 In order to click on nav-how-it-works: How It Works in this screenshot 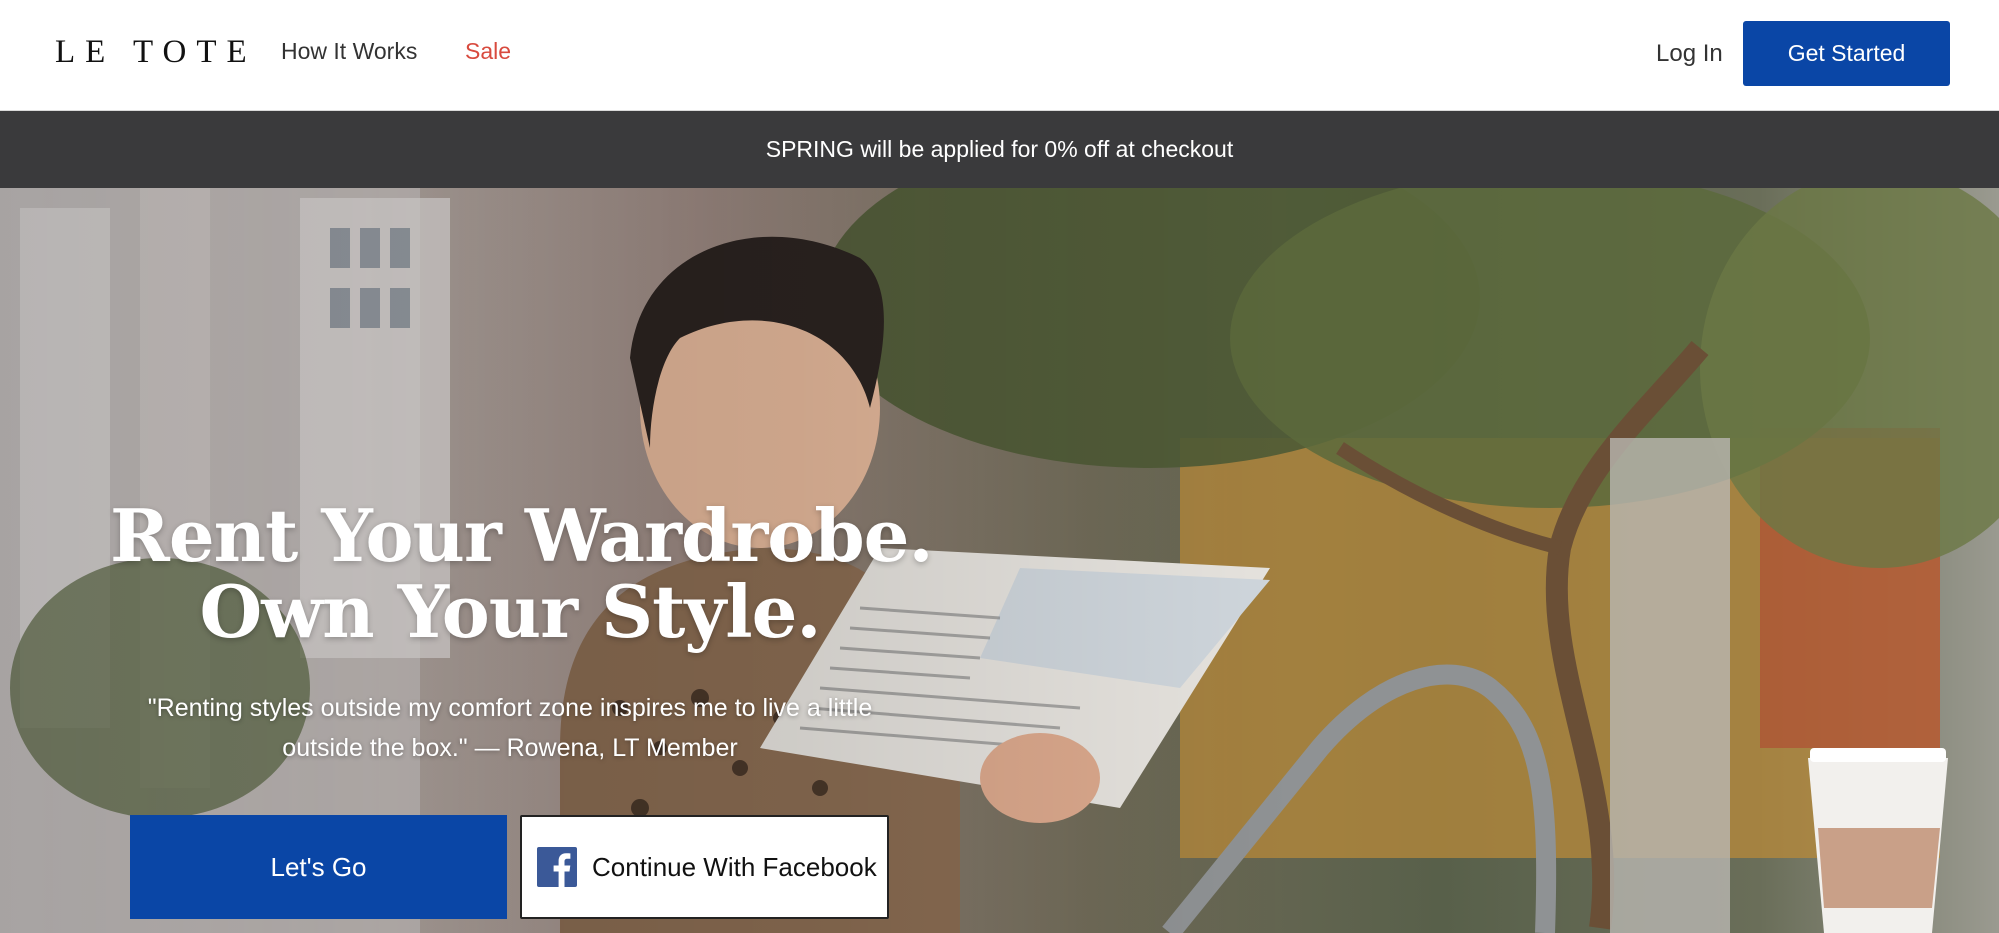, I will do `click(349, 51)`.